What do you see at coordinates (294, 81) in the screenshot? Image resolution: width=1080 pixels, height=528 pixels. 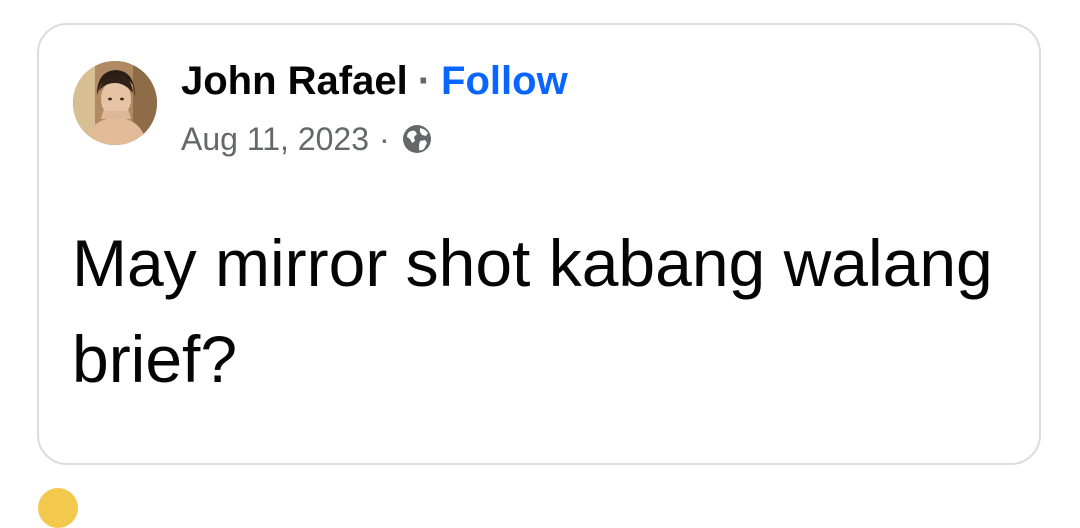 I see `author-name: John Rafael` at bounding box center [294, 81].